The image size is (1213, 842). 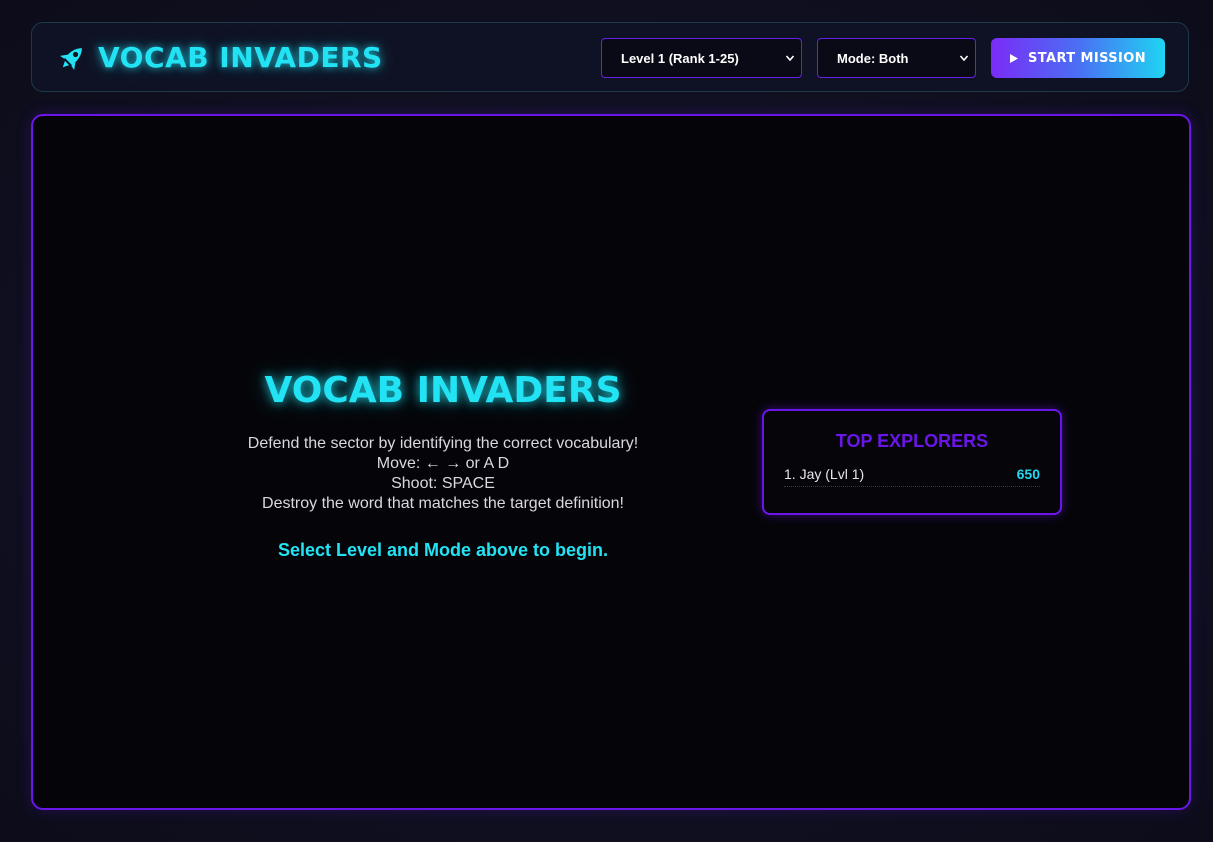 What do you see at coordinates (70, 58) in the screenshot?
I see `rocket-icon` at bounding box center [70, 58].